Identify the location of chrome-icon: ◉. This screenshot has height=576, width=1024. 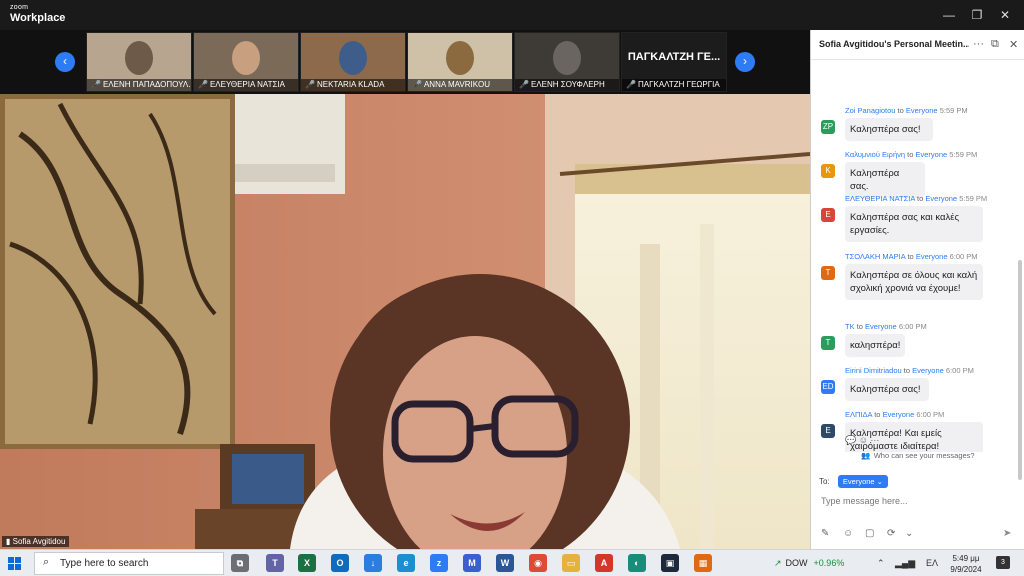
(538, 563).